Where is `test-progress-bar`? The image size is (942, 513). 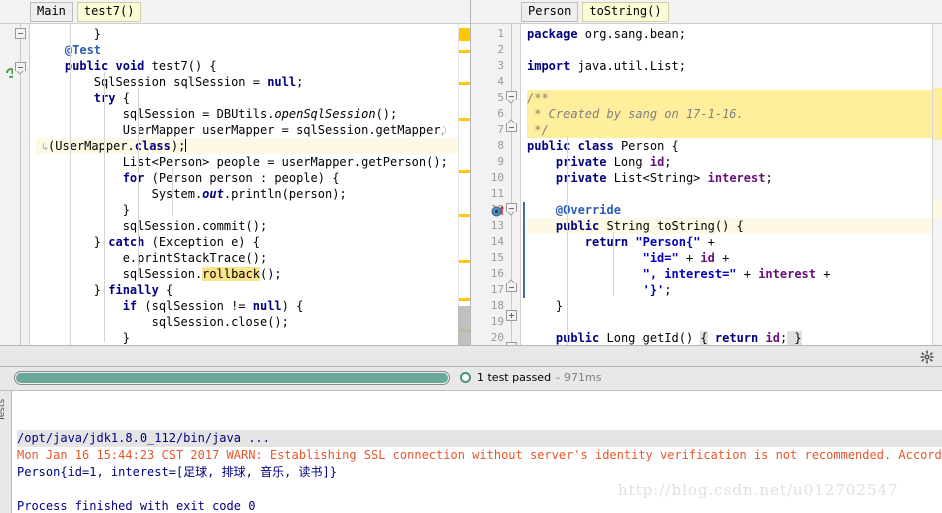 test-progress-bar is located at coordinates (232, 378).